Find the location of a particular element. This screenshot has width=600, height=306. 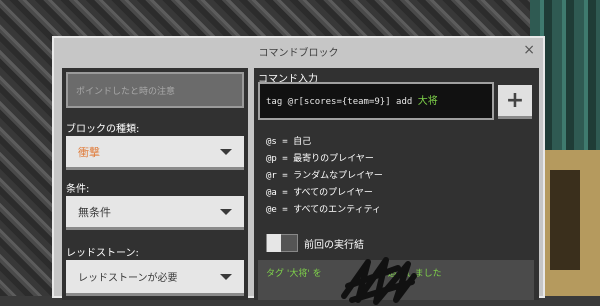

command-text: tag @r[scores={team=9}] add is located at coordinates (342, 102).